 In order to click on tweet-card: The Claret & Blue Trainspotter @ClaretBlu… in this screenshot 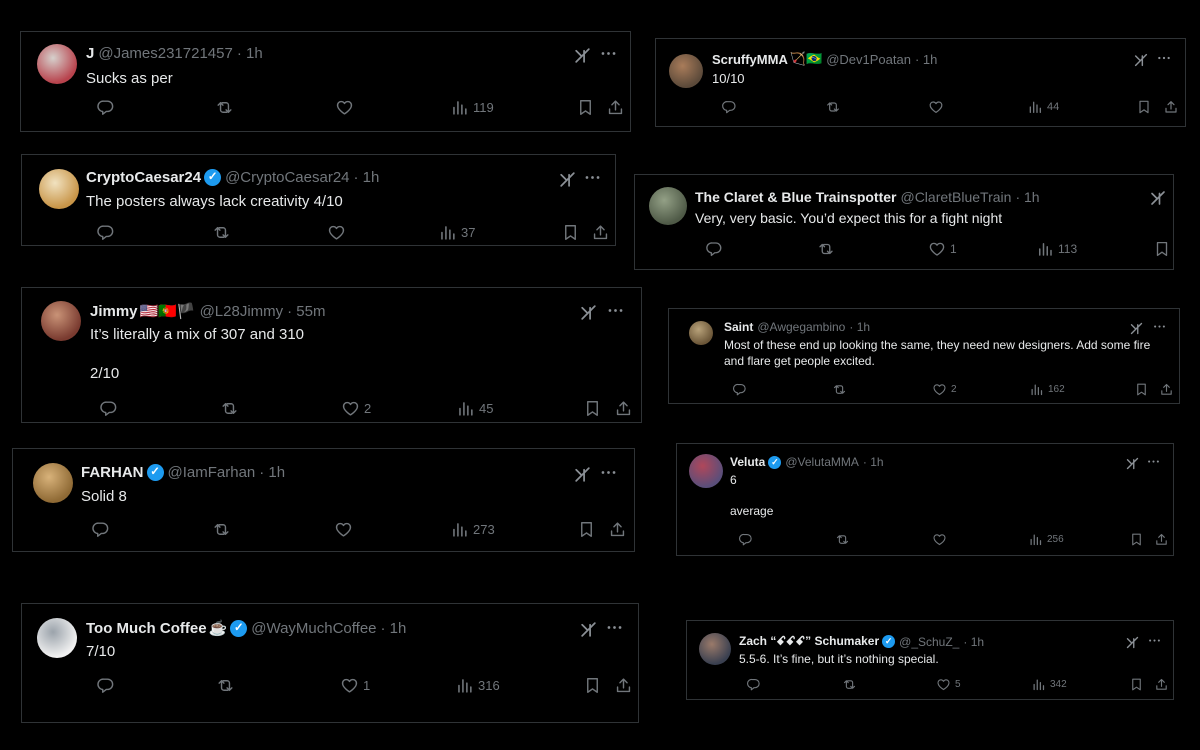, I will do `click(904, 222)`.